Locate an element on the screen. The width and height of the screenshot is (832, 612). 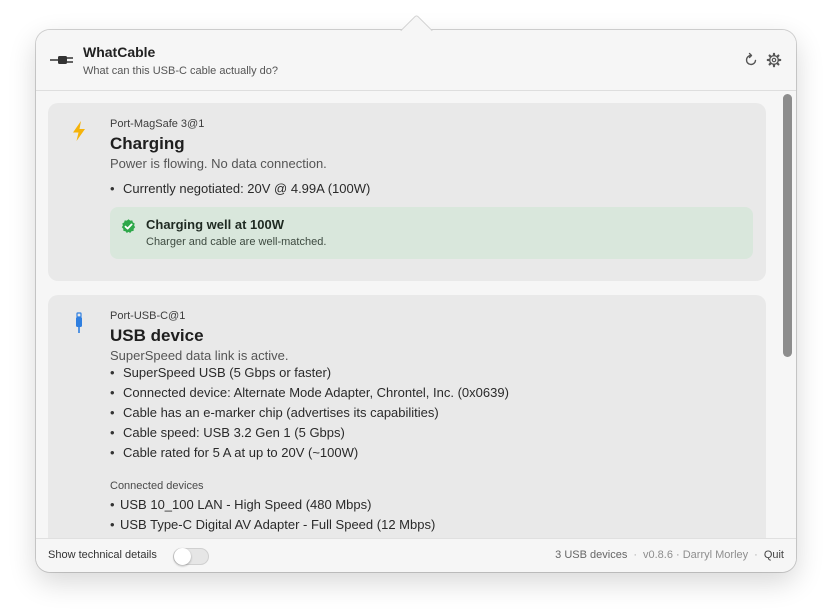
list-item: Currently negotiated: 20V @ 4.99A (100W) is located at coordinates (240, 189).